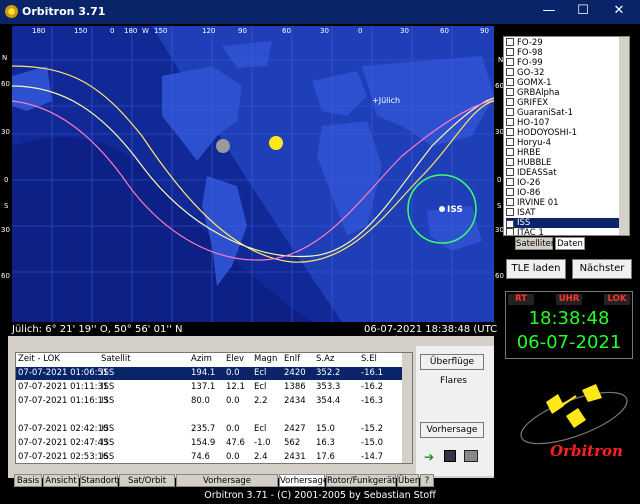 Image resolution: width=640 pixels, height=504 pixels. I want to click on satellite-item: IDEASSat, so click(531, 173).